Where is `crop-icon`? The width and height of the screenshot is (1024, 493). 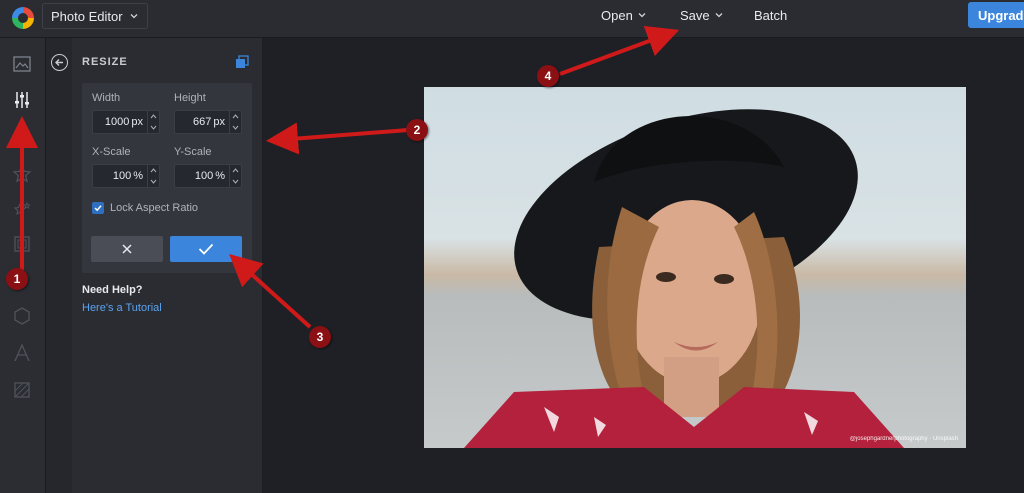 crop-icon is located at coordinates (22, 138).